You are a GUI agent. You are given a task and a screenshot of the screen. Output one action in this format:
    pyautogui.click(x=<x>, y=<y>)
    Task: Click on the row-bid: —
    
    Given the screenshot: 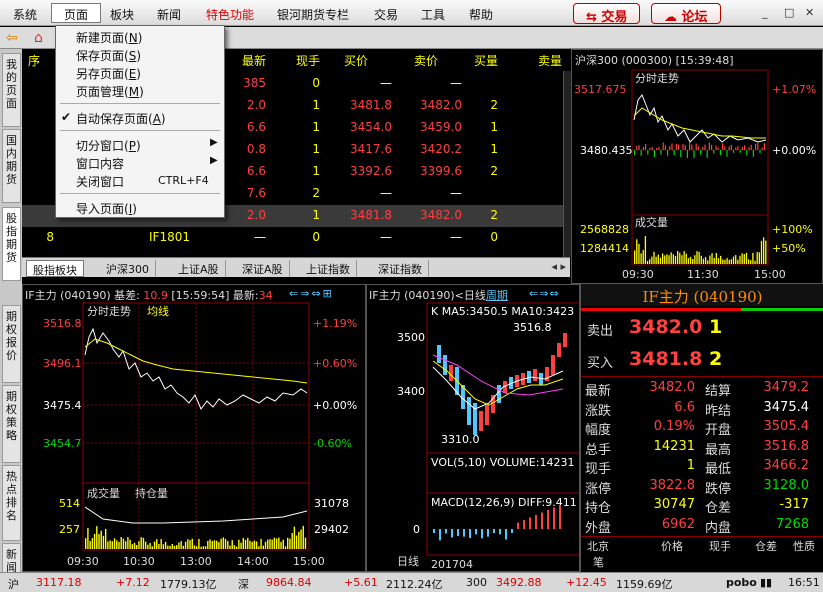 What is the action you would take?
    pyautogui.click(x=386, y=193)
    